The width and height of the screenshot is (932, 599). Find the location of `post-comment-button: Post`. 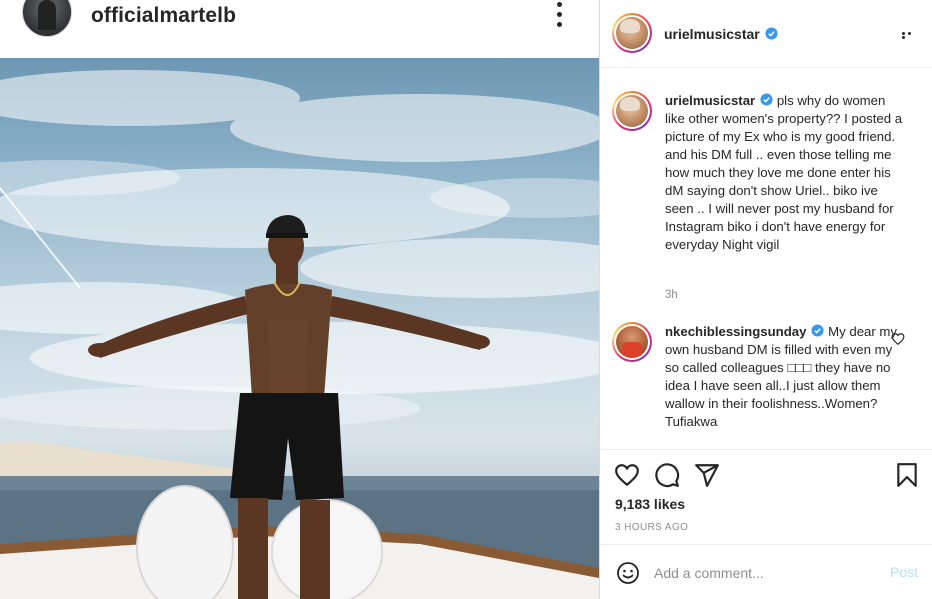

post-comment-button: Post is located at coordinates (904, 572).